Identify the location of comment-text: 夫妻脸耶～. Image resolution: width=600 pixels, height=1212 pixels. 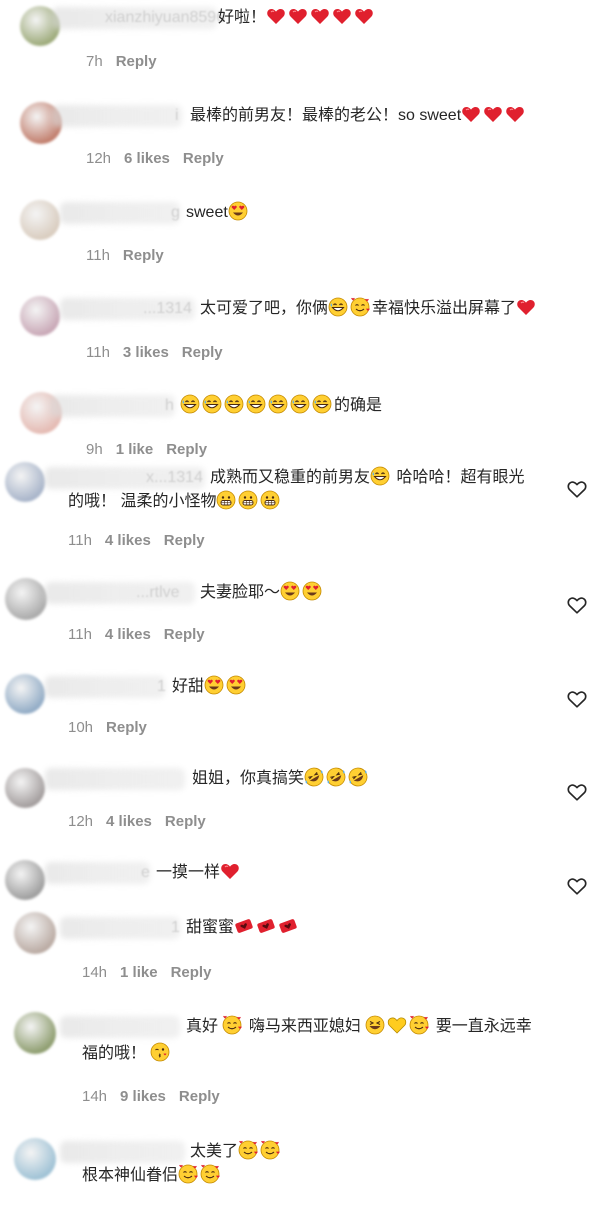
(262, 593).